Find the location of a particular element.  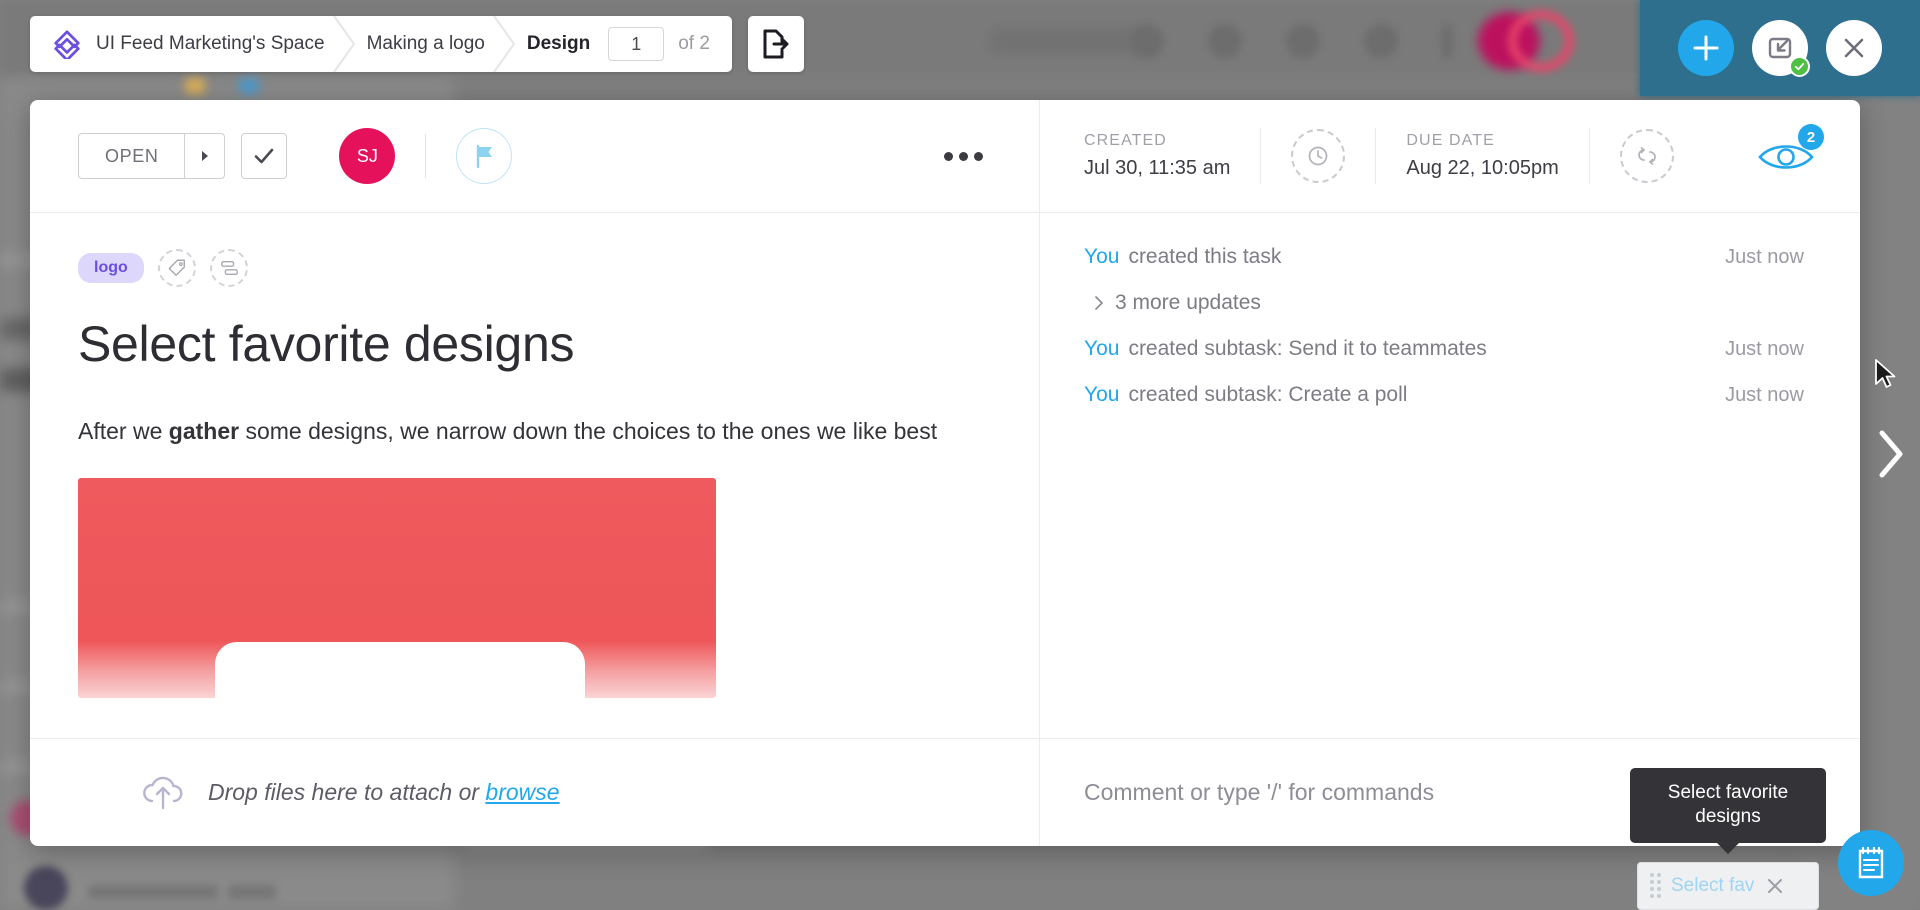

due-date-value: Aug 22, 10:05pm is located at coordinates (1482, 168).